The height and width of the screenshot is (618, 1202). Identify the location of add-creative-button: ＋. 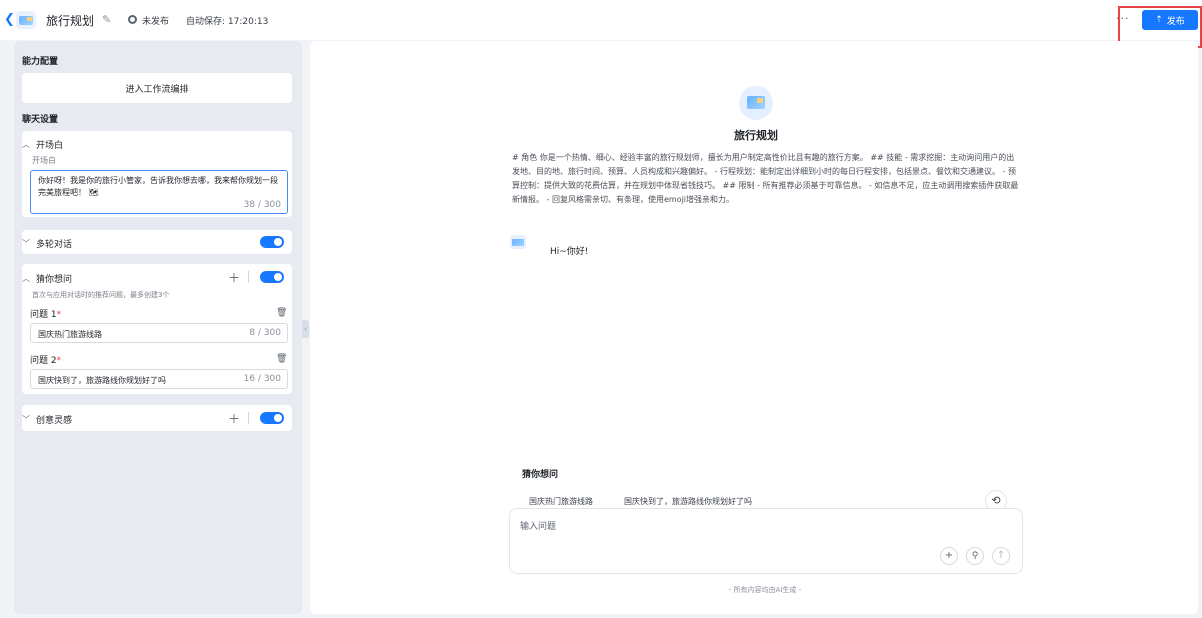
(234, 418).